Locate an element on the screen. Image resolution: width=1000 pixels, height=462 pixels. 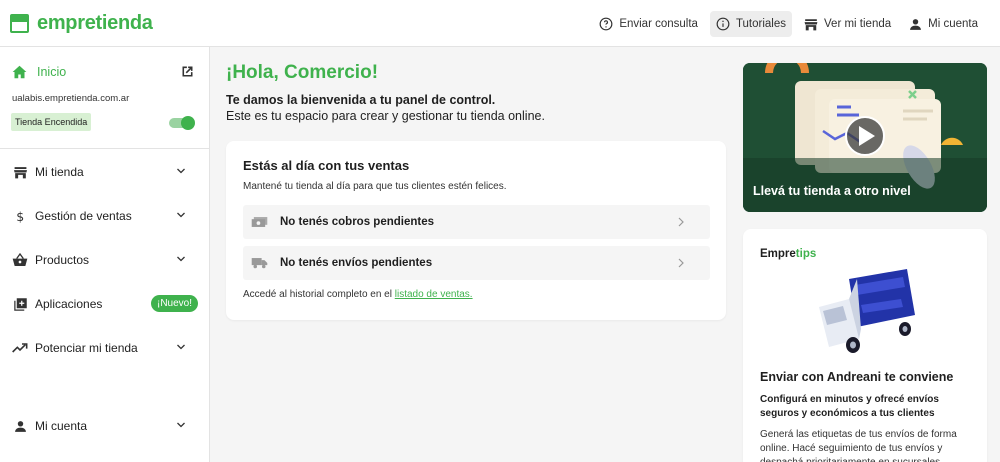
basket-icon is located at coordinates (20, 260).